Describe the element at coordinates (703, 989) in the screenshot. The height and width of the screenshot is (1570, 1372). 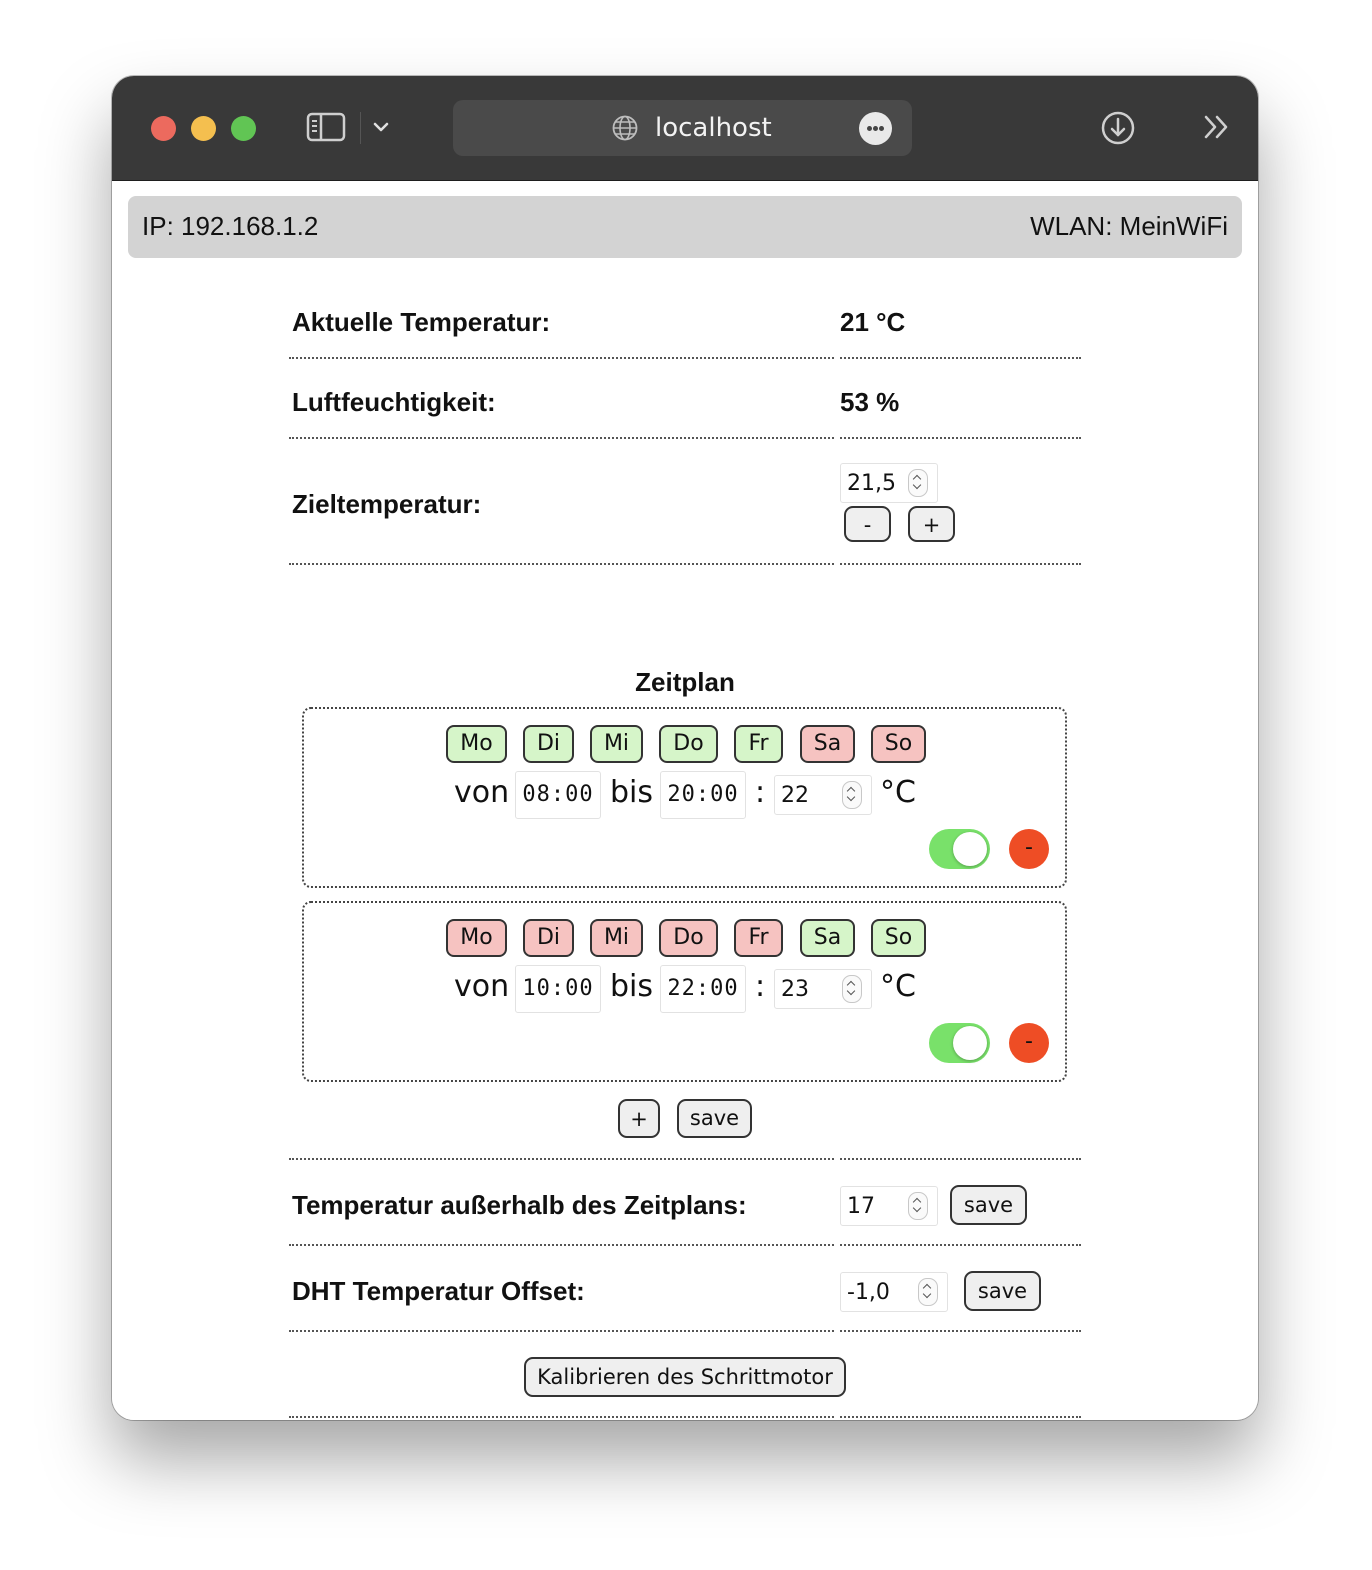
I see `end-time-input: 22:00` at that location.